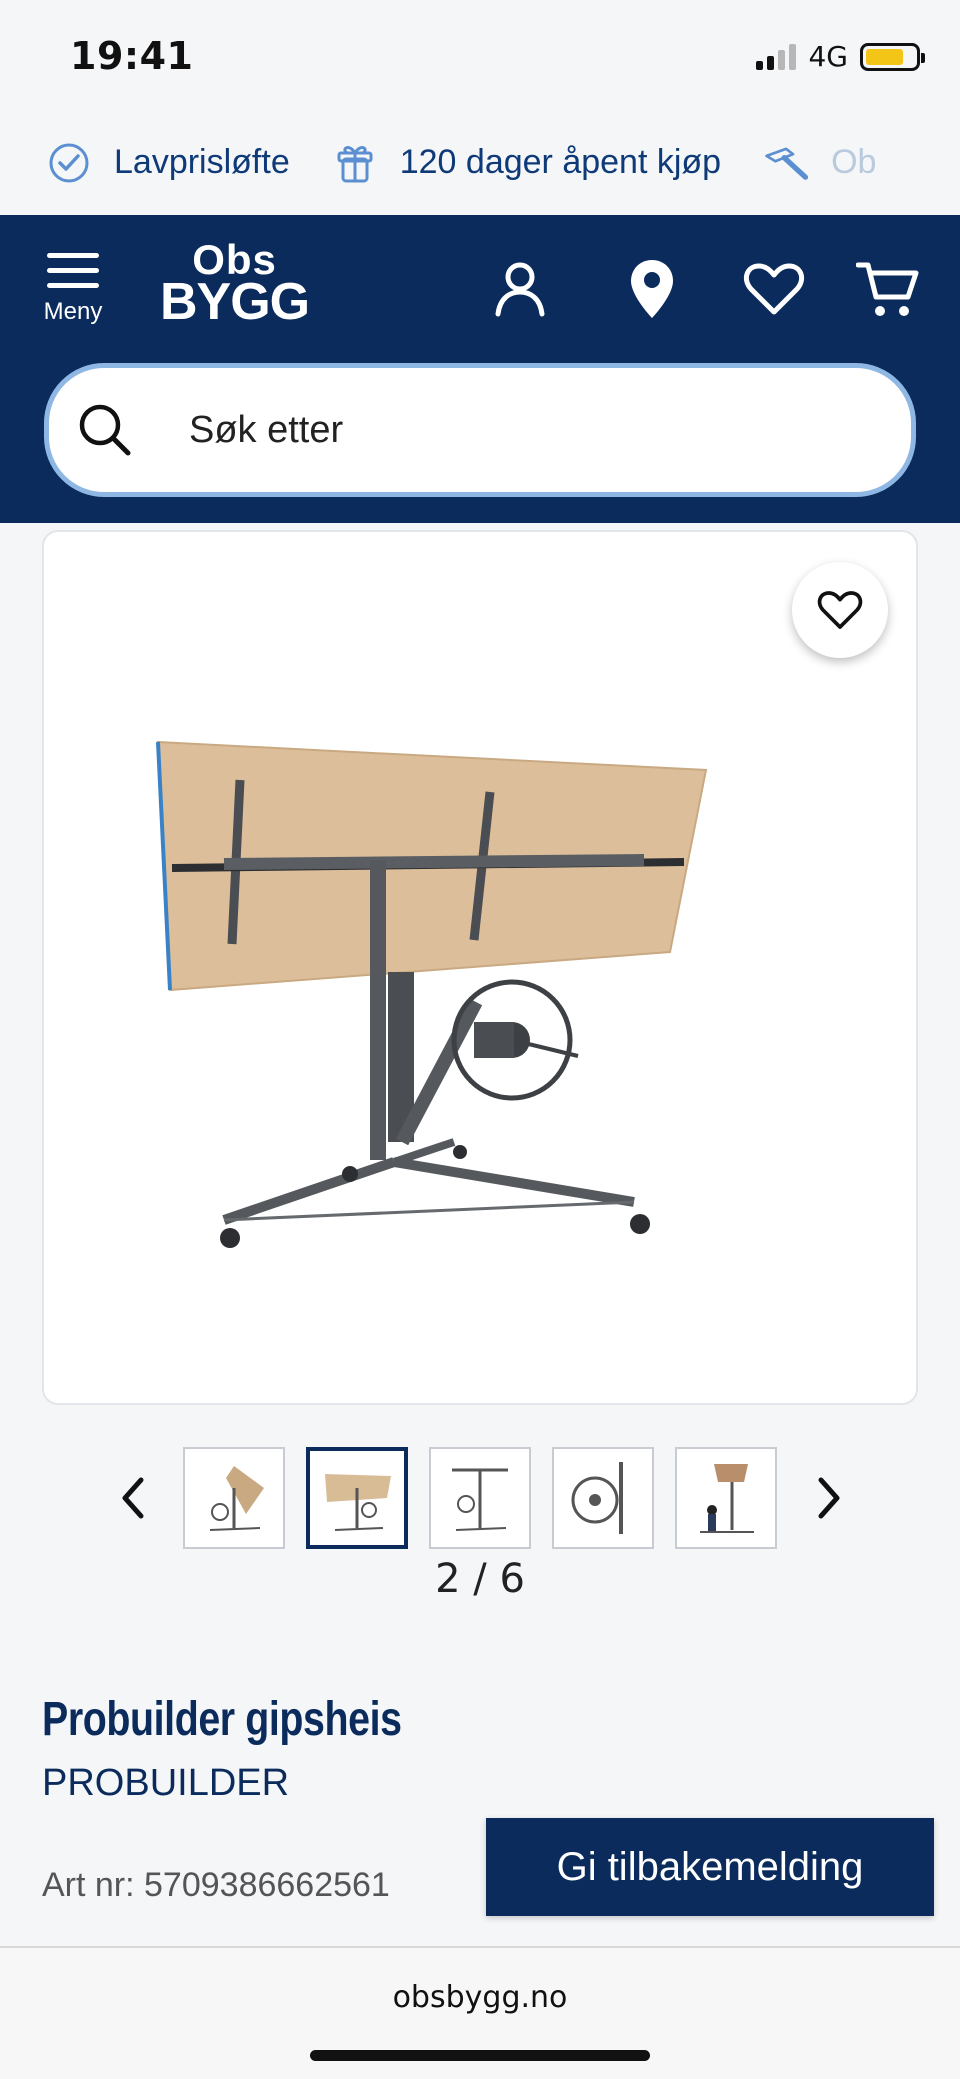 The height and width of the screenshot is (2079, 960). What do you see at coordinates (132, 56) in the screenshot?
I see `status-time: 19:41` at bounding box center [132, 56].